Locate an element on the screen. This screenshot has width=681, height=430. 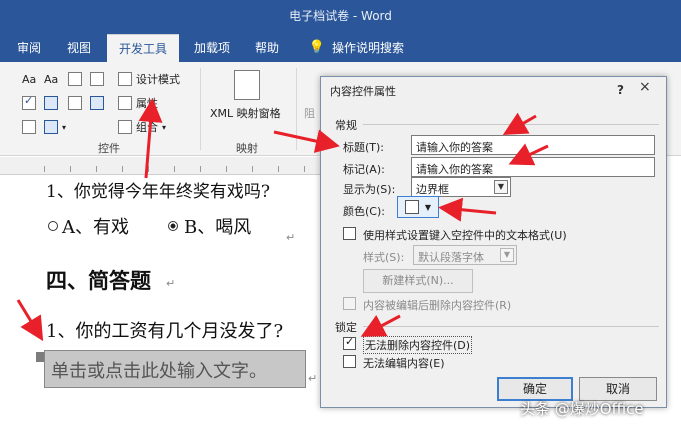
window-title-bar: 电子档试卷 - Word is located at coordinates (340, 17).